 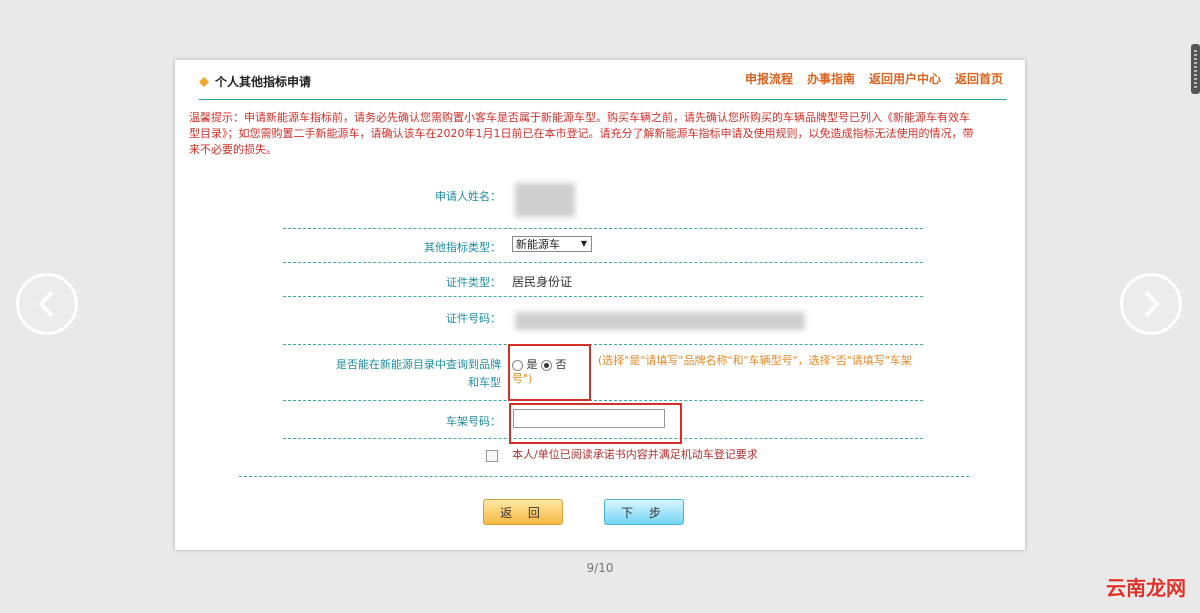 What do you see at coordinates (523, 512) in the screenshot?
I see `back-button: 返 回` at bounding box center [523, 512].